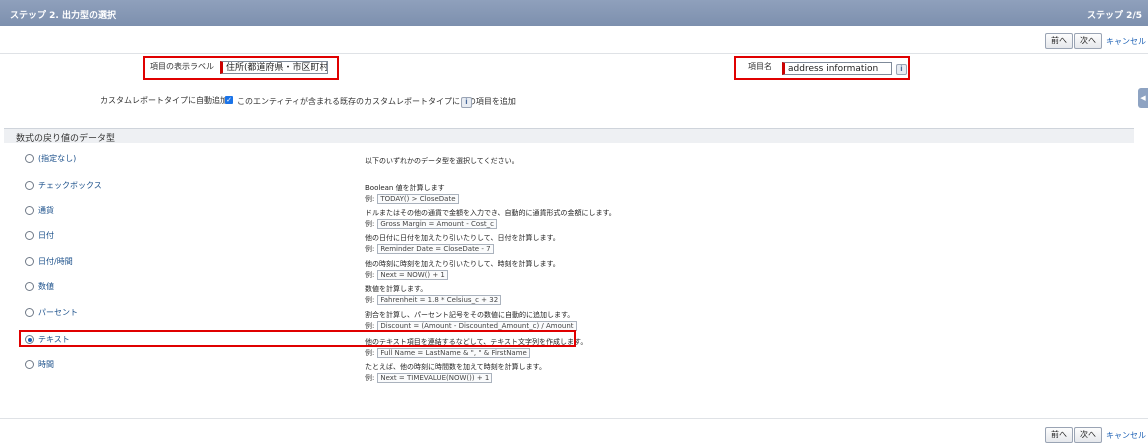 The image size is (1148, 444). Describe the element at coordinates (376, 101) in the screenshot. I see `auto-add-text: このエンティティが含まれる既存のカスタムレポートタイプにこの項目を追加` at that location.